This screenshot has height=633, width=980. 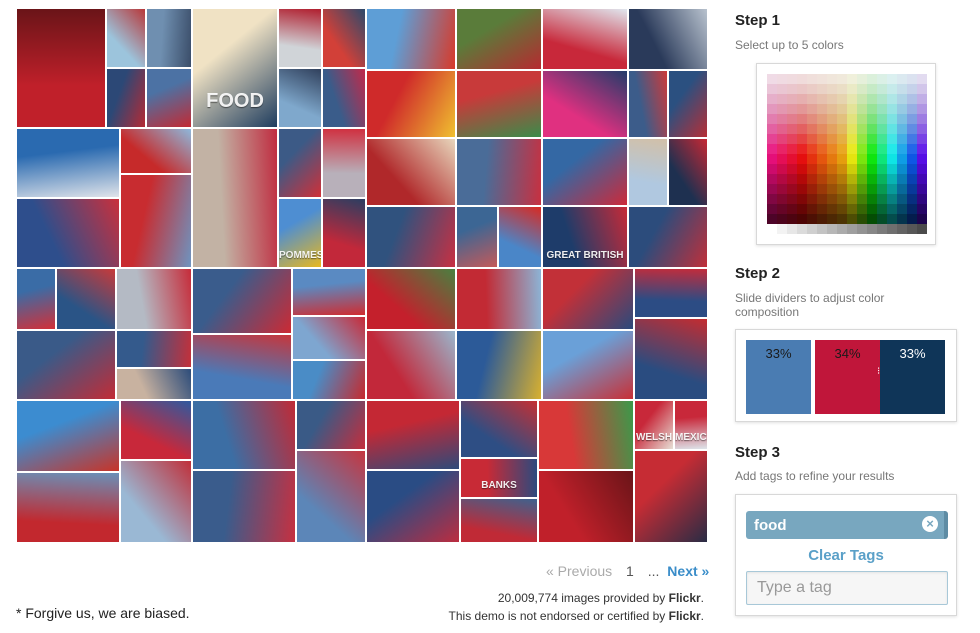 What do you see at coordinates (413, 435) in the screenshot?
I see `photo-sign-red` at bounding box center [413, 435].